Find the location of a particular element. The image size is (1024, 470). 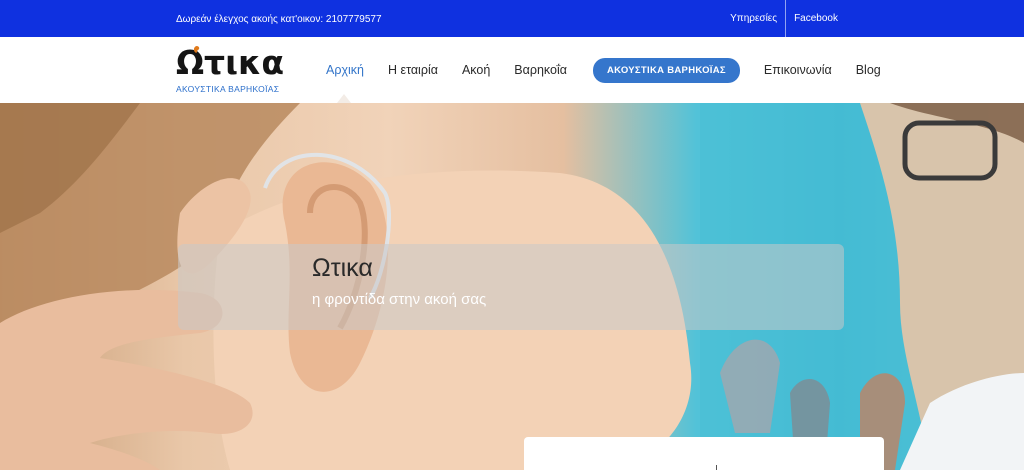

nav-blog: Blog is located at coordinates (868, 70).